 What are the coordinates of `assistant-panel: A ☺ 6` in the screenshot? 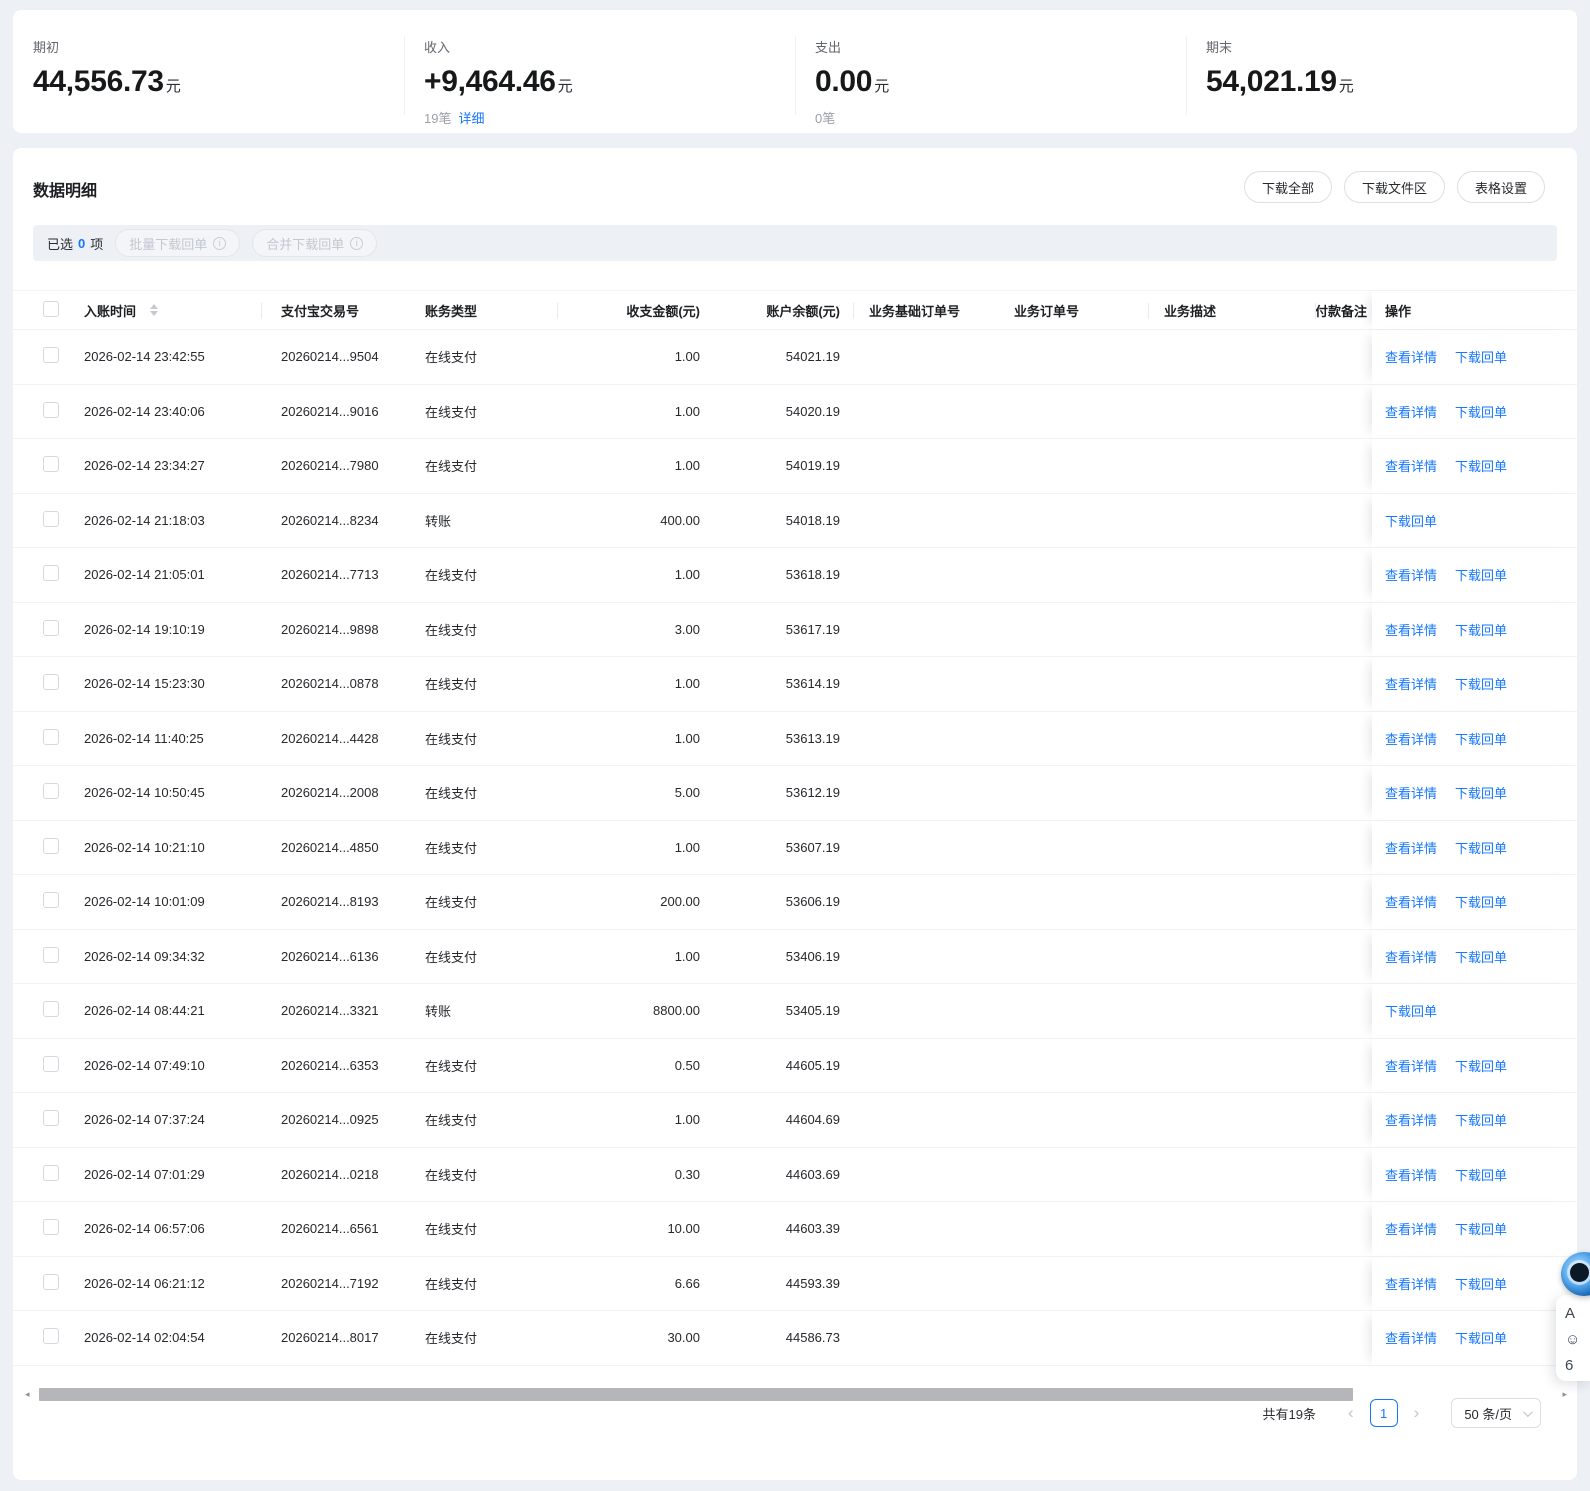 It's located at (1573, 1338).